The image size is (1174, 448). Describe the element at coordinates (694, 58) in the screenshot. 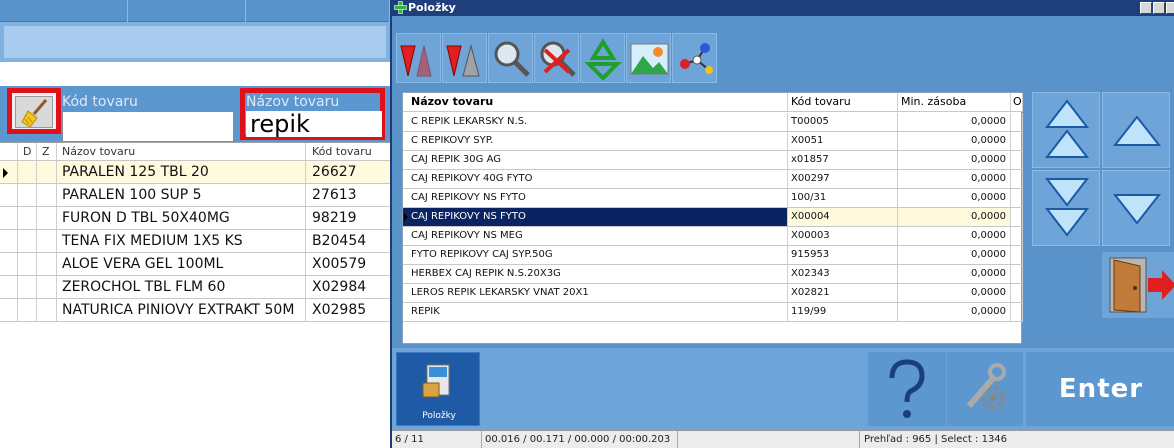

I see `structure-button` at that location.